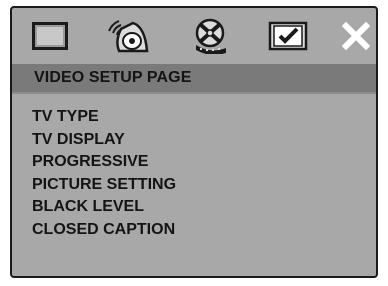 This screenshot has height=286, width=388. What do you see at coordinates (50, 36) in the screenshot?
I see `general-setup-icon` at bounding box center [50, 36].